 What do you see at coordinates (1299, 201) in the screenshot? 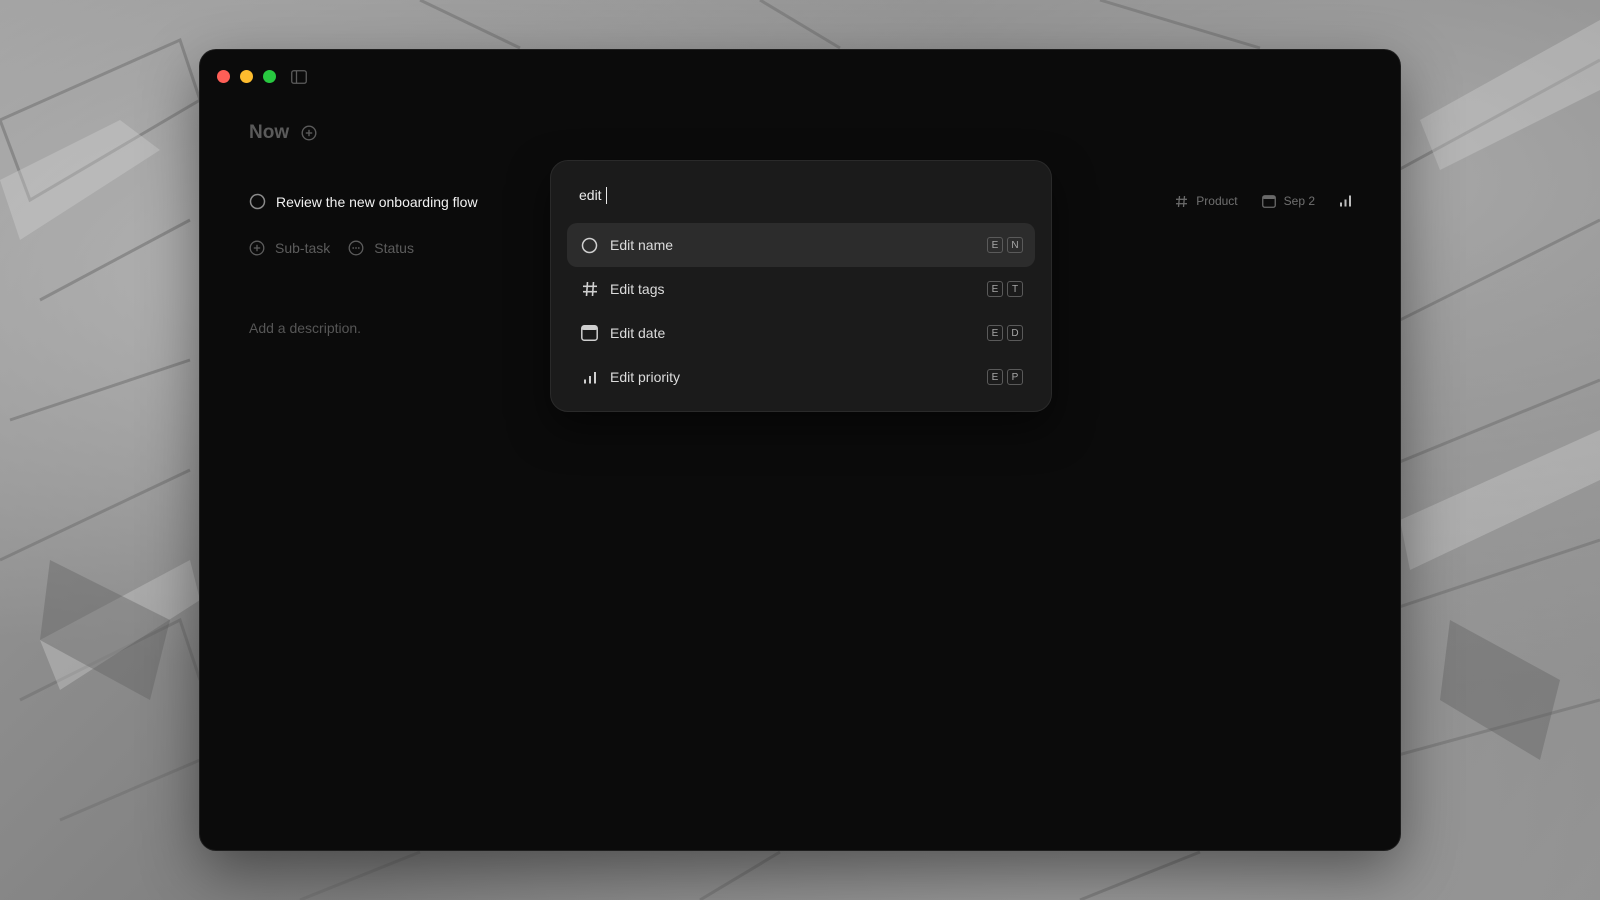
I see `date-label: Sep 2` at bounding box center [1299, 201].